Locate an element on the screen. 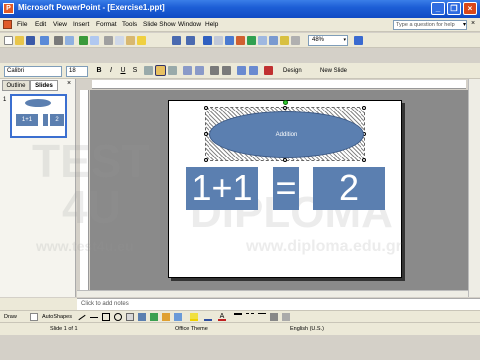  select-objects-icon is located at coordinates (34, 317).